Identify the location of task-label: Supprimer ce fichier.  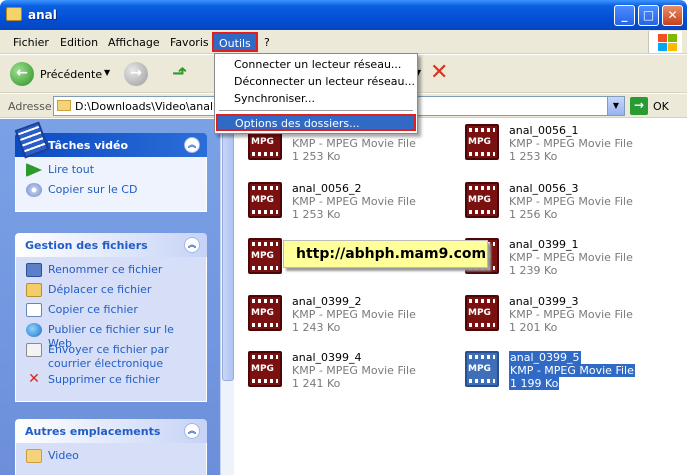
(104, 379).